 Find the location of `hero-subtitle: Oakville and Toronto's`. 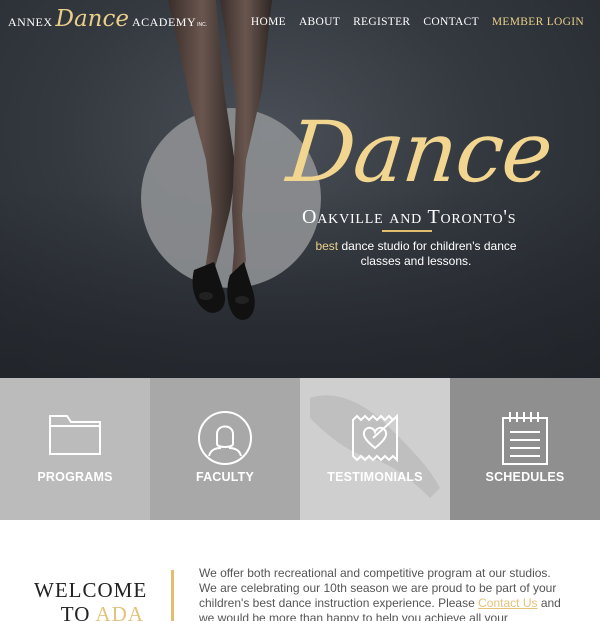

hero-subtitle: Oakville and Toronto's is located at coordinates (409, 217).